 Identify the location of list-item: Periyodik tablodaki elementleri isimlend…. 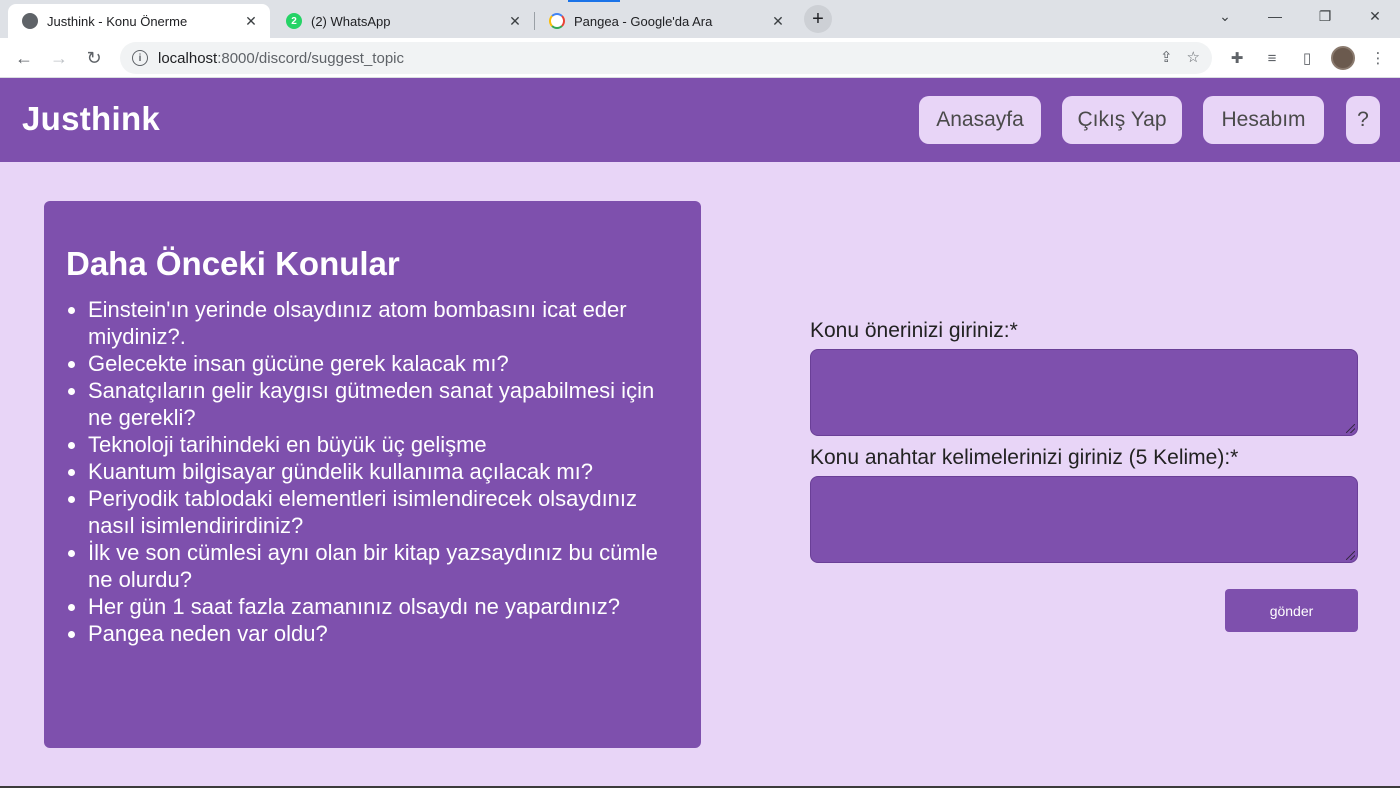
(378, 512).